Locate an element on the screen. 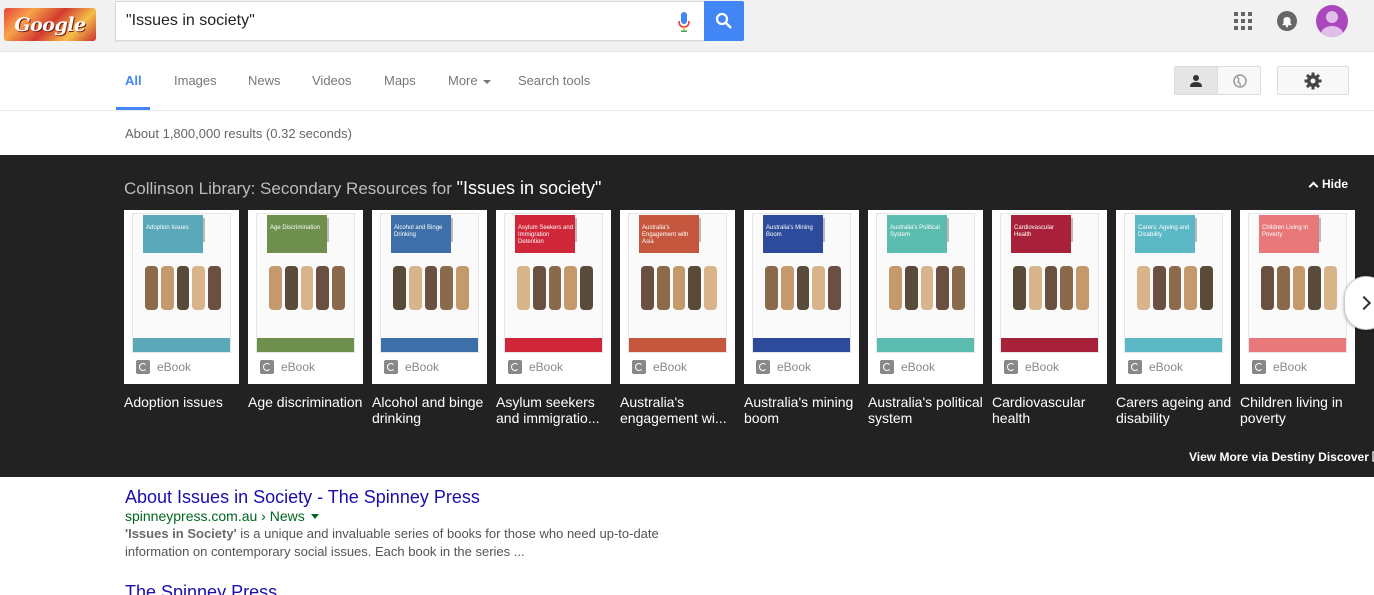  cover-title-band: Australia's Mining Boom is located at coordinates (793, 234).